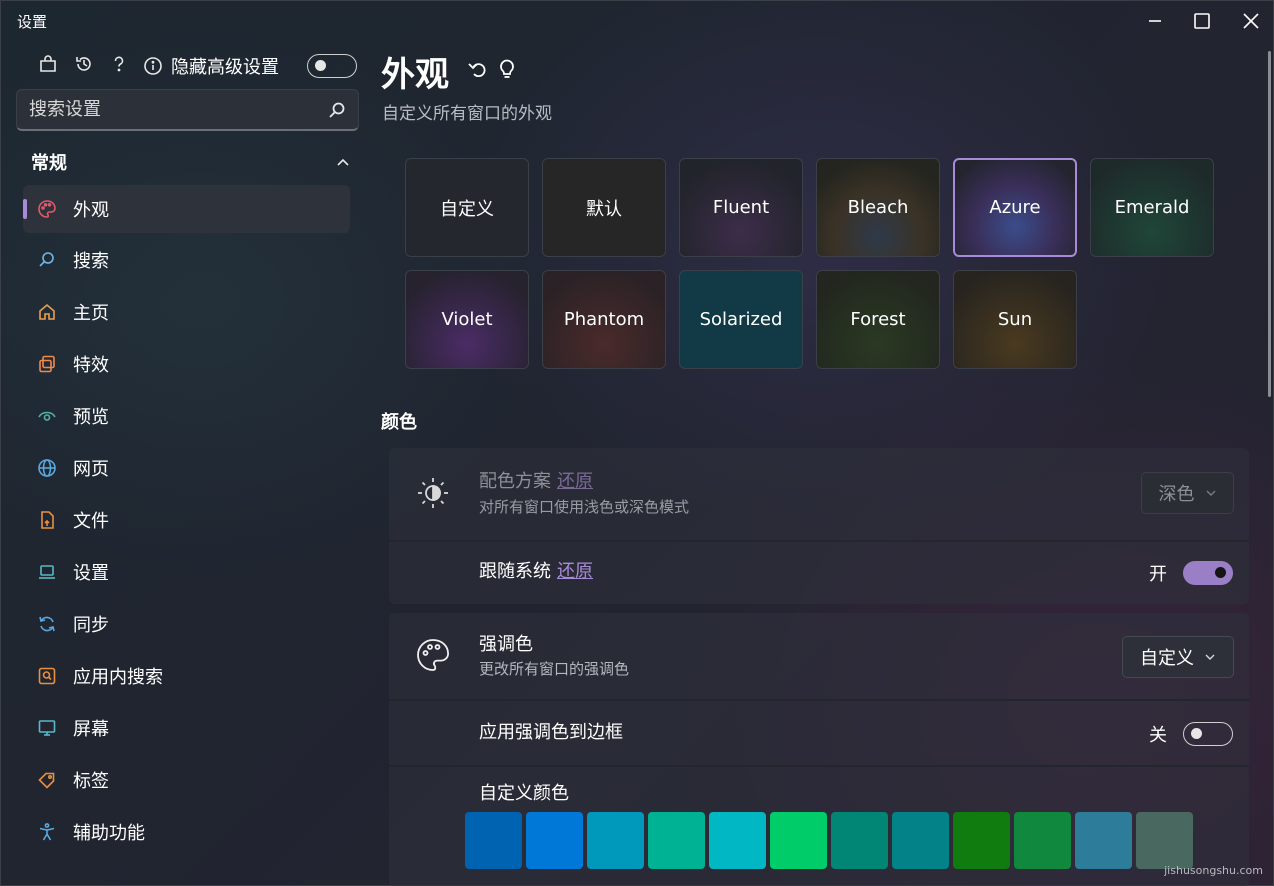 The image size is (1274, 886). I want to click on theme-tile-bleach: Bleach, so click(878, 207).